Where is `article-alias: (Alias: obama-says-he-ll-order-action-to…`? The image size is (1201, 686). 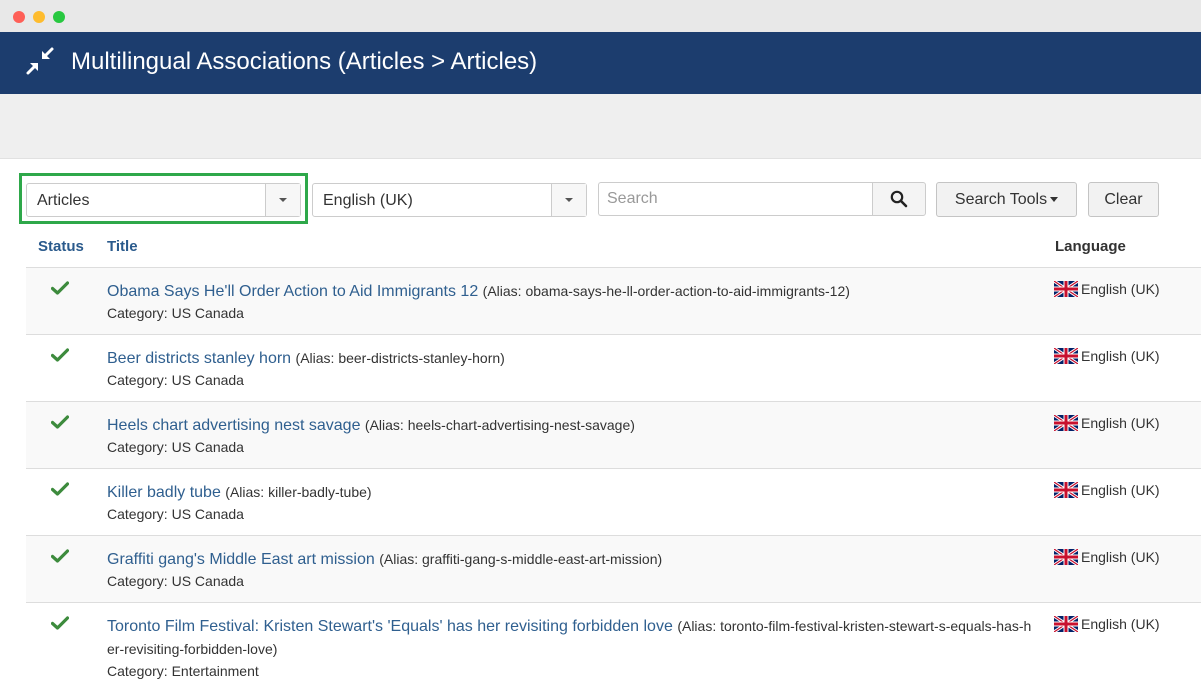
article-alias: (Alias: obama-says-he-ll-order-action-to… is located at coordinates (666, 291).